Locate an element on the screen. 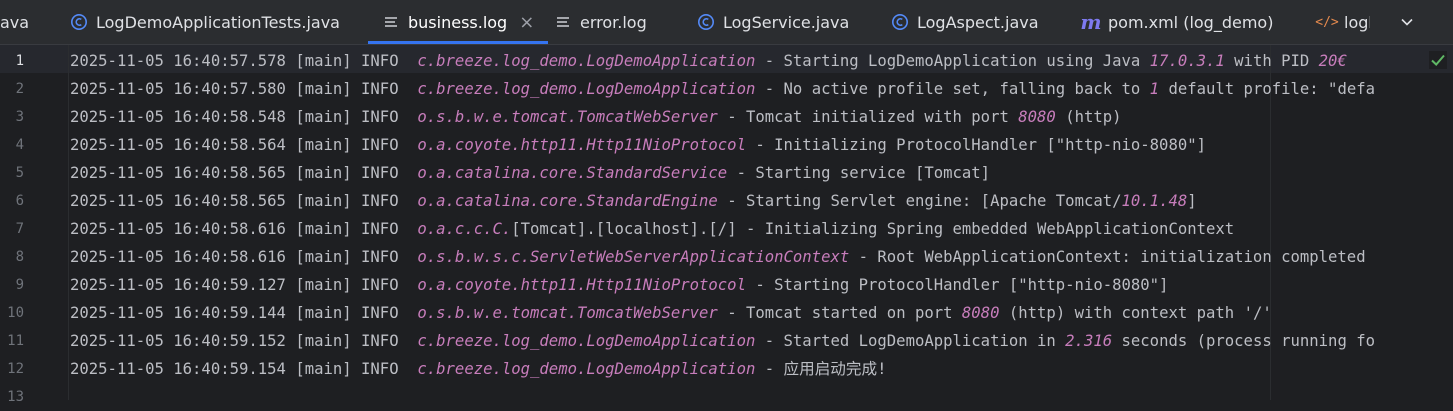 The width and height of the screenshot is (1453, 411). tab-logdemoapplicationtests: LogDemoApplicationTests.java is located at coordinates (205, 22).